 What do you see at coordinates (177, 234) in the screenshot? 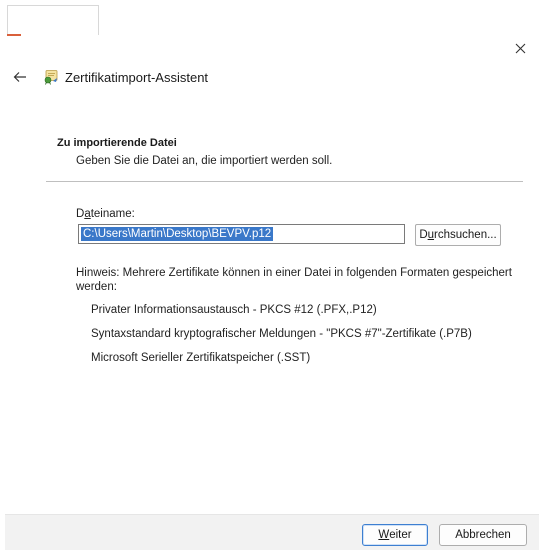
I see `filename-input-value: C:\Users\Martin\Desktop\BEVPV.p12` at bounding box center [177, 234].